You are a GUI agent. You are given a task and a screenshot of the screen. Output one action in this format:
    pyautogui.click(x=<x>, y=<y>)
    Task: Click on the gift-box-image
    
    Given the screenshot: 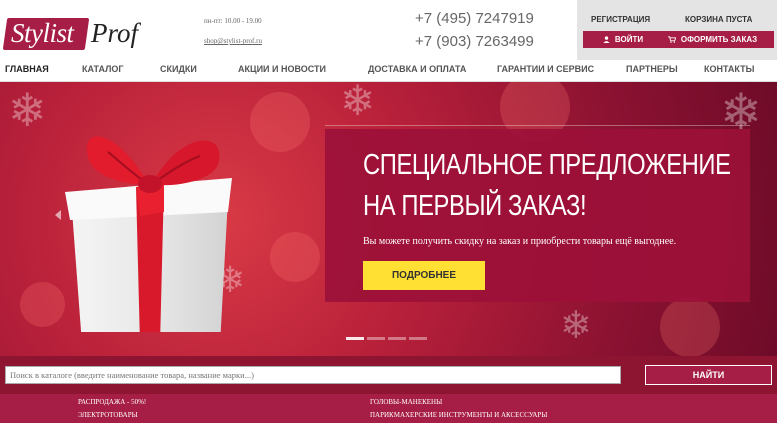 What is the action you would take?
    pyautogui.click(x=148, y=234)
    